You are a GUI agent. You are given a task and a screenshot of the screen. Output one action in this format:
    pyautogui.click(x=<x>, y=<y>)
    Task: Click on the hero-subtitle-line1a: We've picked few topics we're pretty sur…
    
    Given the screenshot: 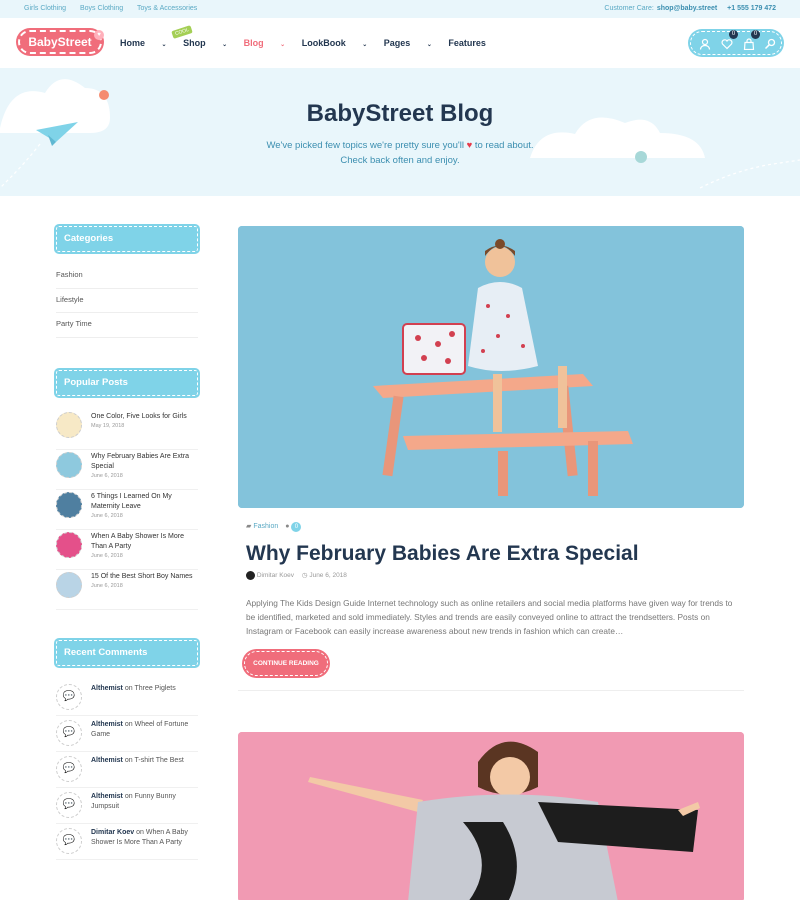 What is the action you would take?
    pyautogui.click(x=365, y=145)
    